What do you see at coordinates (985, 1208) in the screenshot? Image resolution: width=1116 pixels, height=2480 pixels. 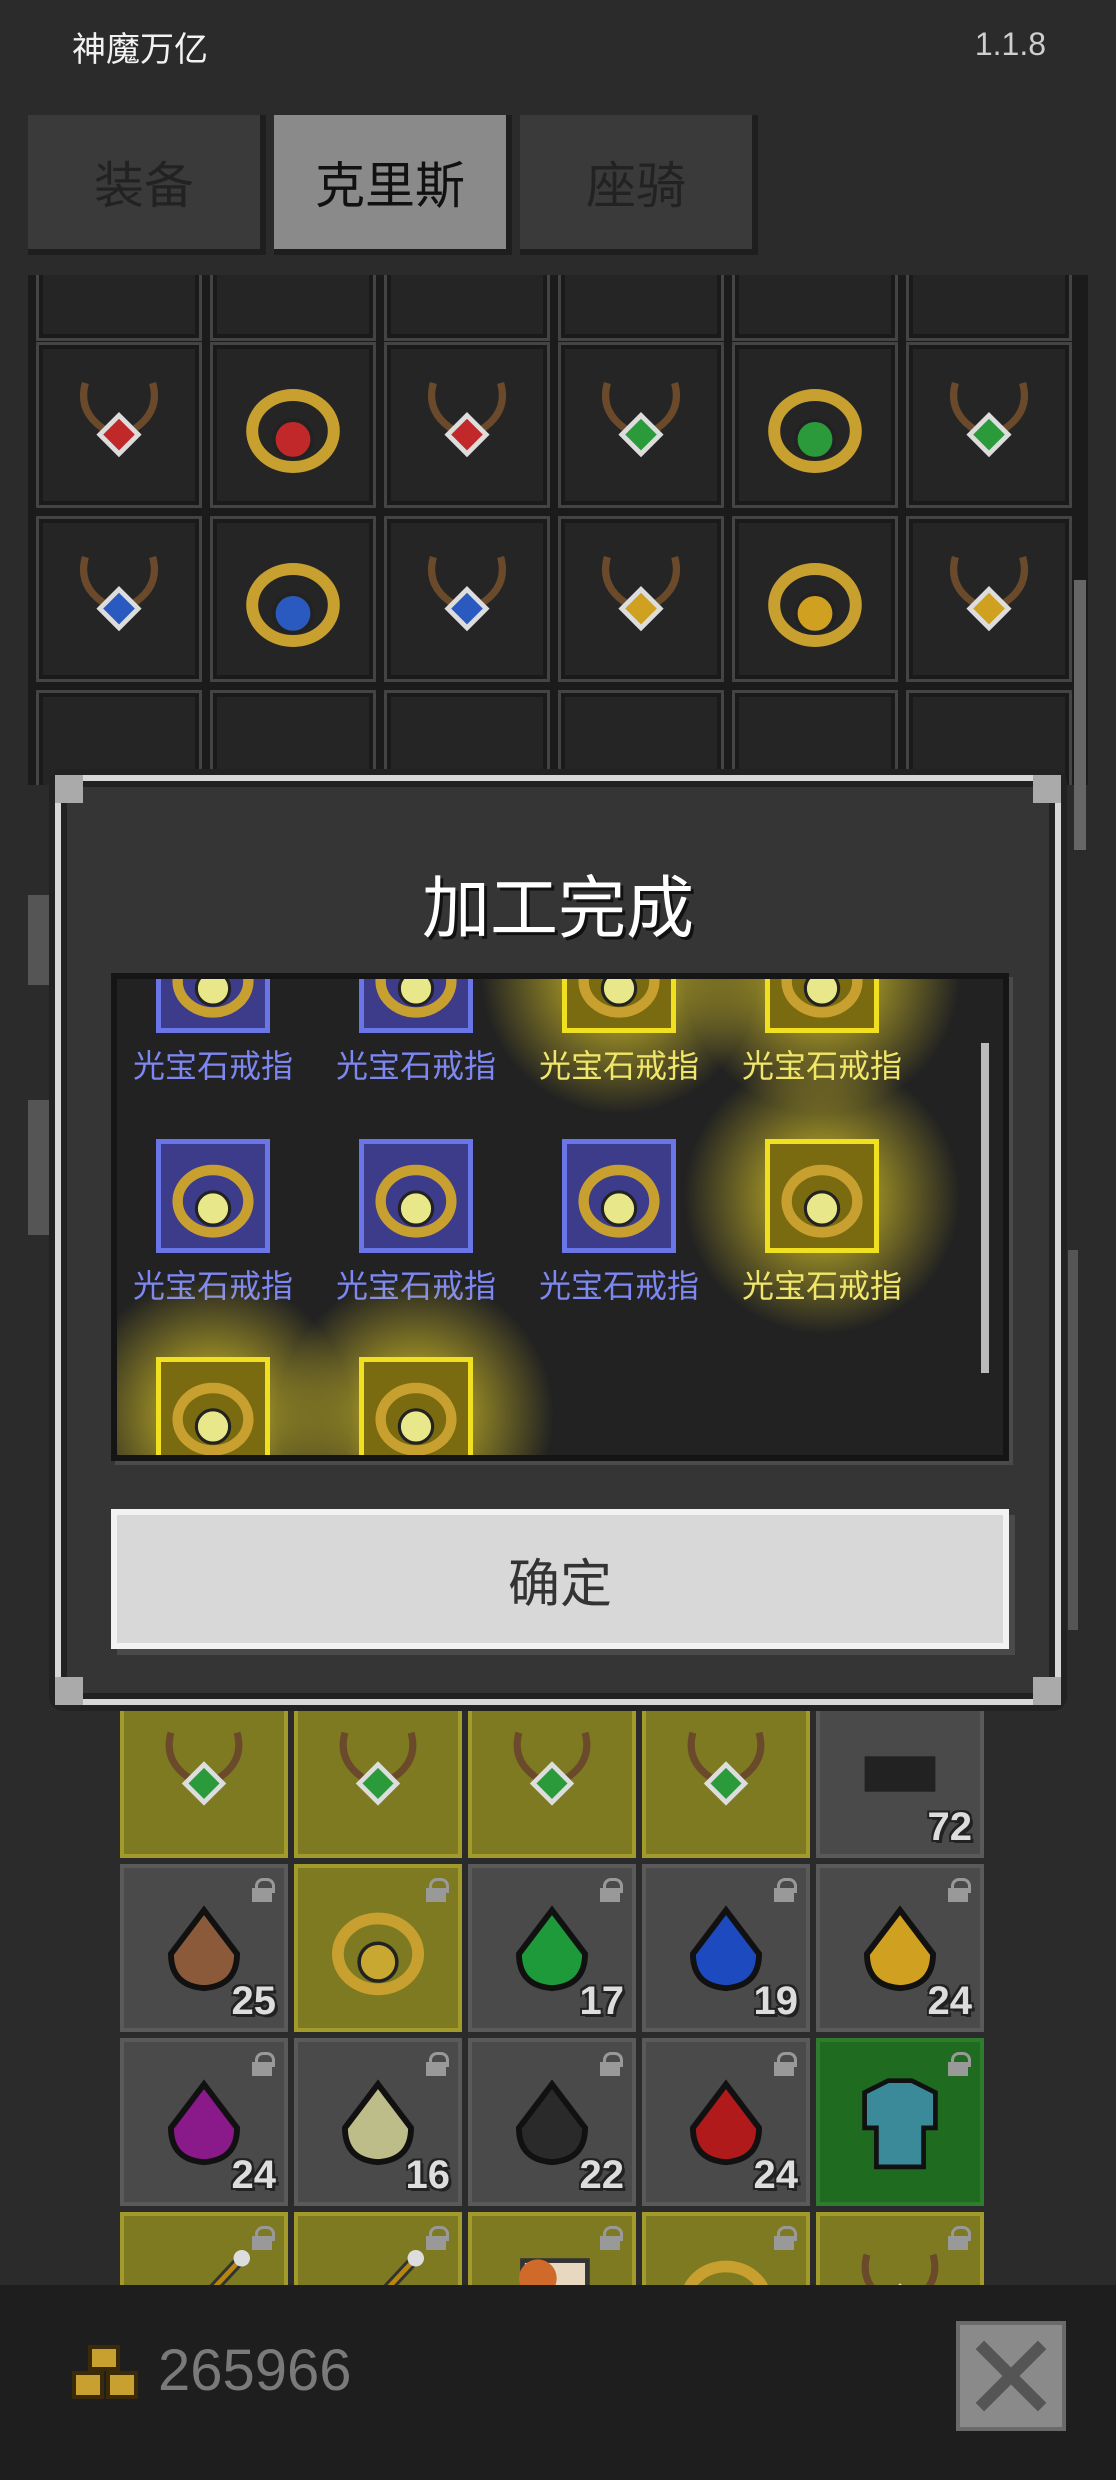 I see `result-scrollbar` at bounding box center [985, 1208].